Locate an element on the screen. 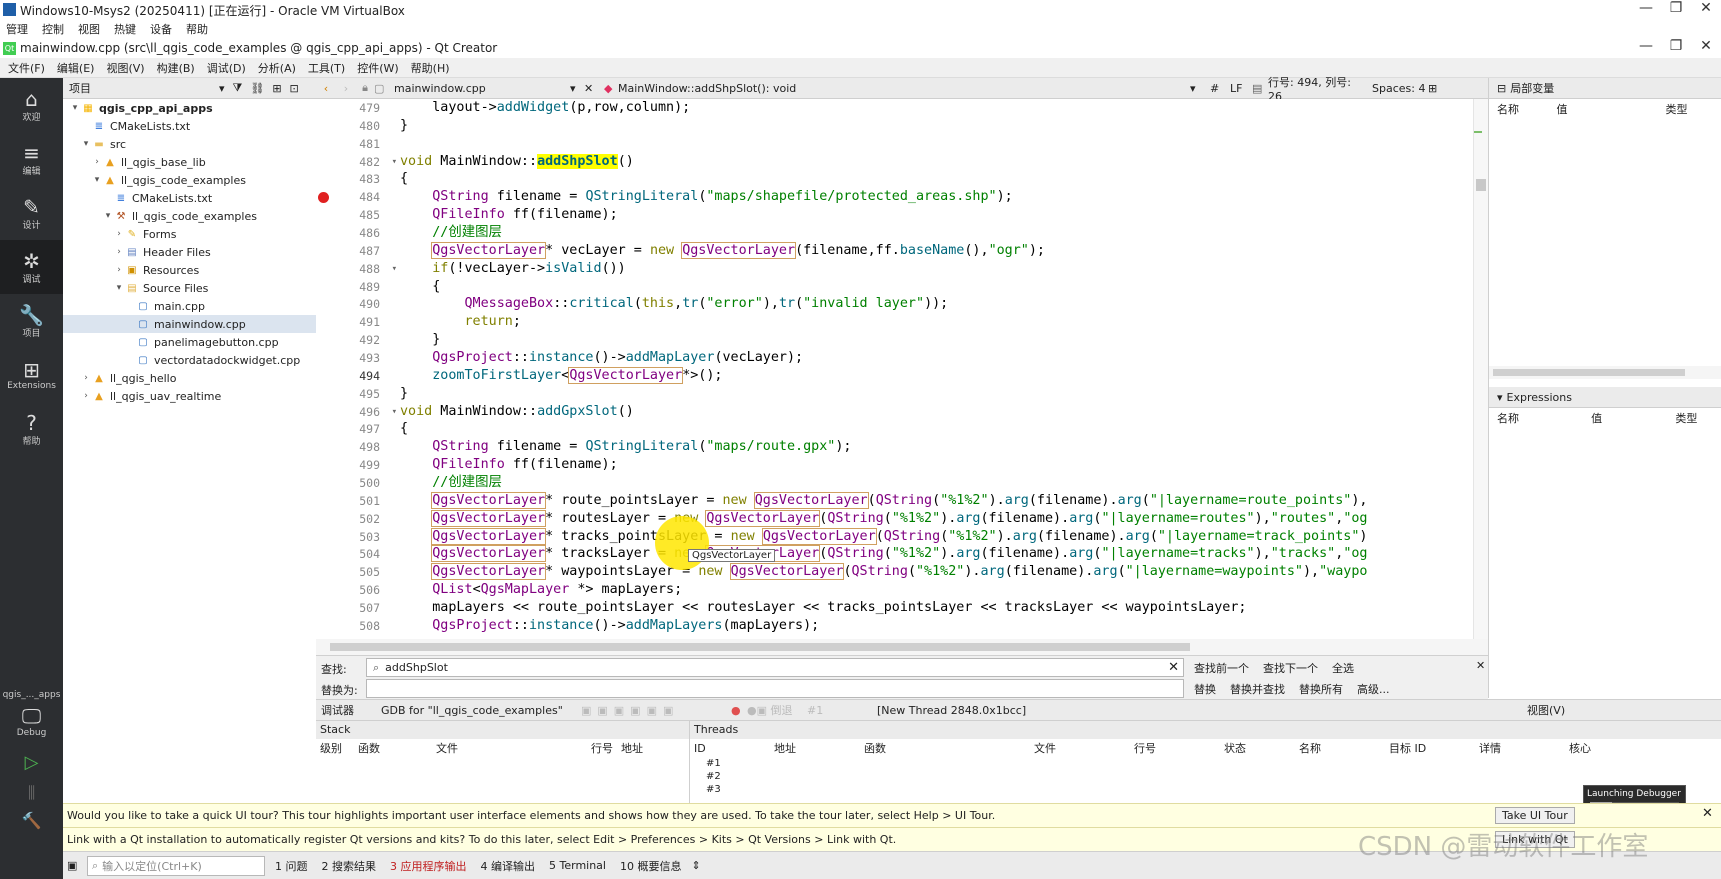 The image size is (1721, 879). line-number: 493 is located at coordinates (358, 358).